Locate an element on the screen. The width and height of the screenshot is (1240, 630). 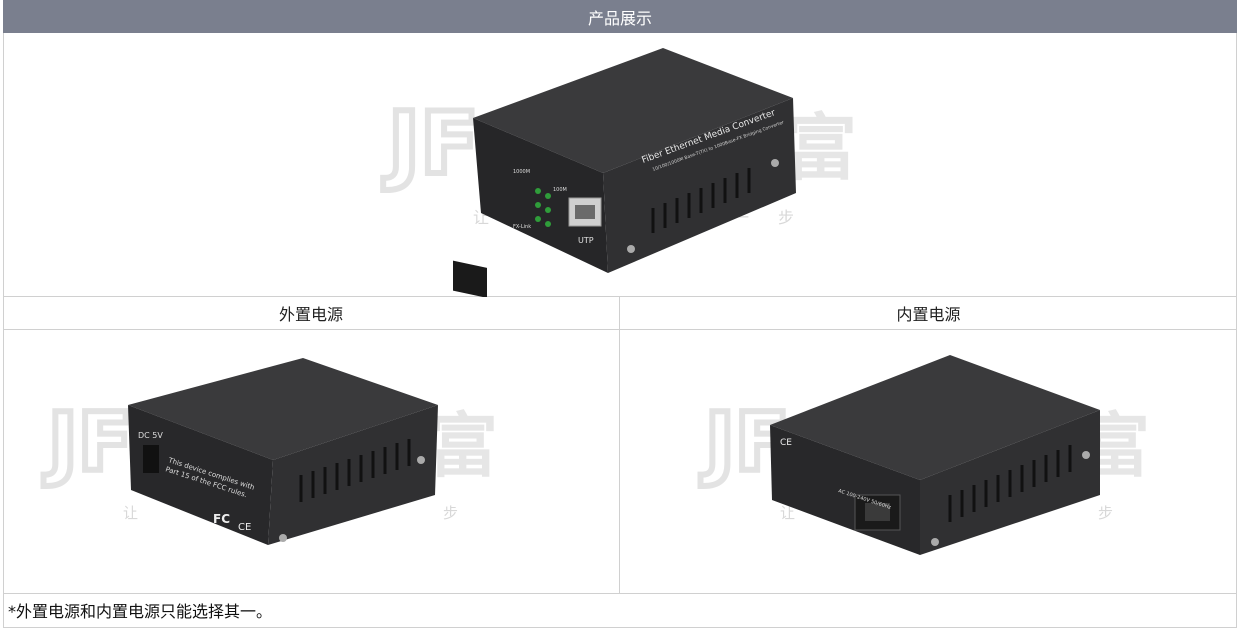
header-title: 产品展示 is located at coordinates (619, 18).